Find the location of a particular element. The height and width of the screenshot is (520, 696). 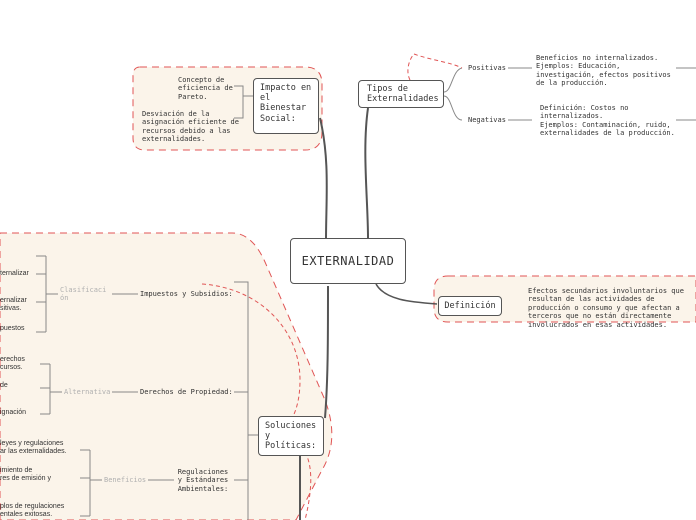

definicion-title: Definición is located at coordinates (470, 306).